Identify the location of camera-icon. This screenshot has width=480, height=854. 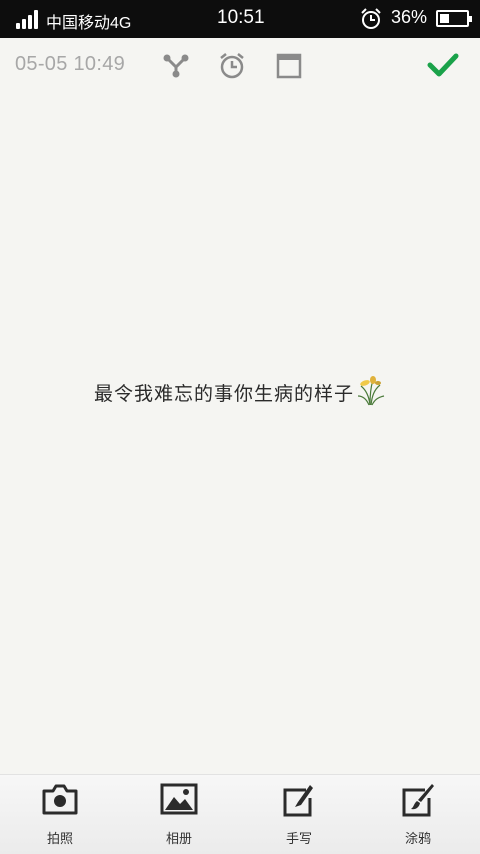
(60, 799).